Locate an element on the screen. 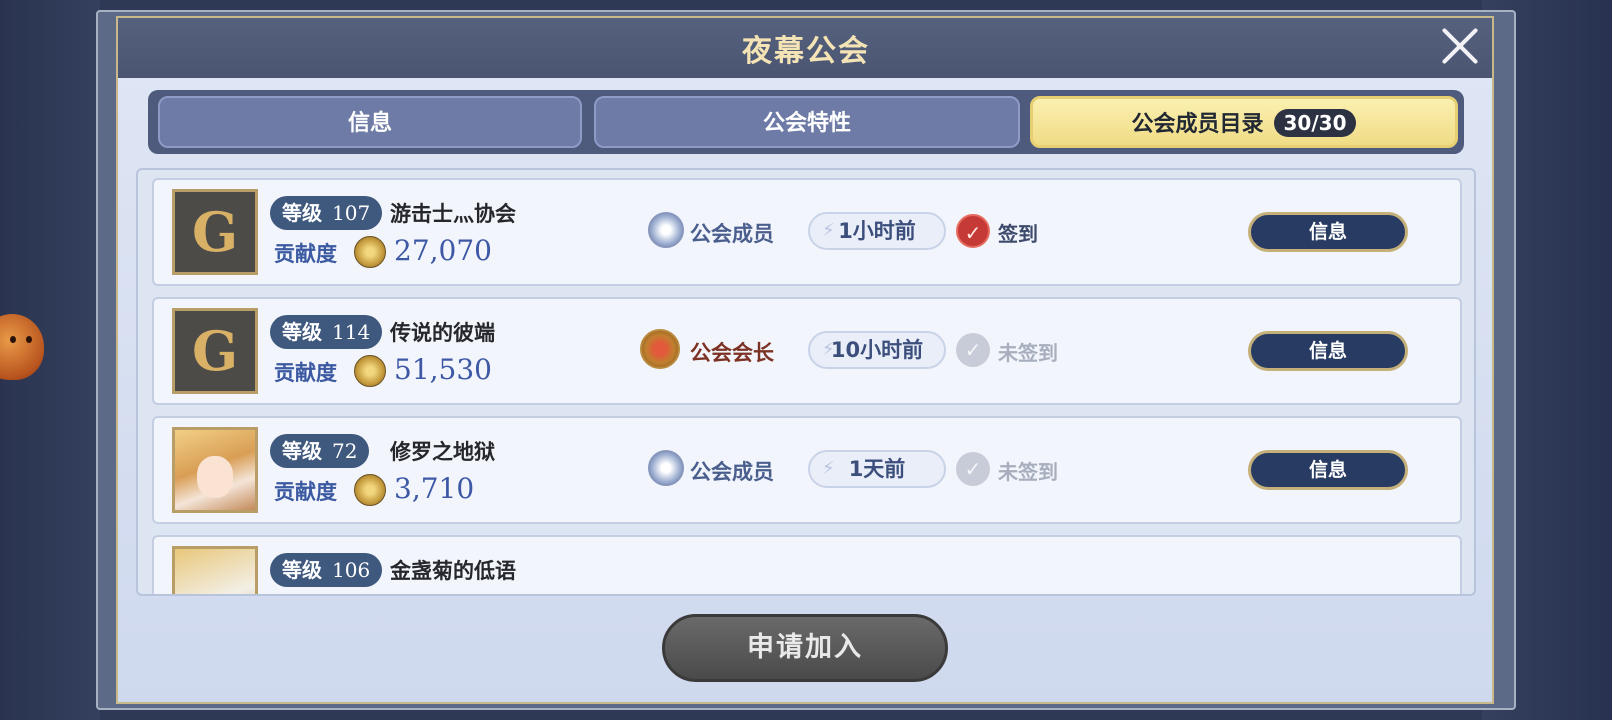 The width and height of the screenshot is (1612, 720). level-badge: 等级 107 is located at coordinates (326, 213).